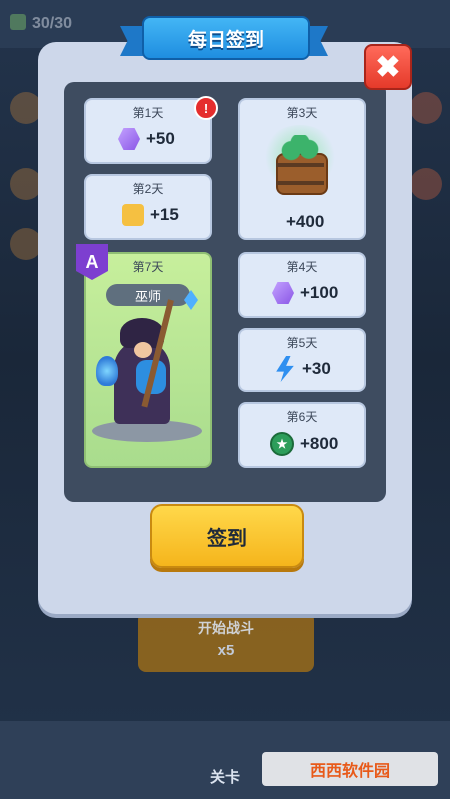 The image size is (450, 799). I want to click on coin-pile, so click(300, 148).